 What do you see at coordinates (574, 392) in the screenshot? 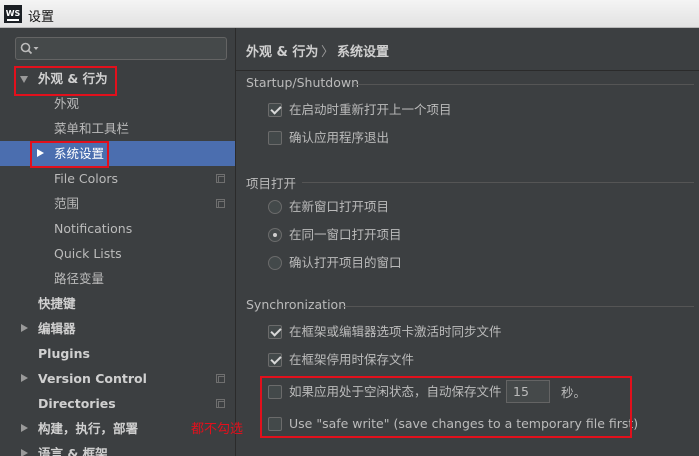
I see `idle-seconds-unit: 秒。` at bounding box center [574, 392].